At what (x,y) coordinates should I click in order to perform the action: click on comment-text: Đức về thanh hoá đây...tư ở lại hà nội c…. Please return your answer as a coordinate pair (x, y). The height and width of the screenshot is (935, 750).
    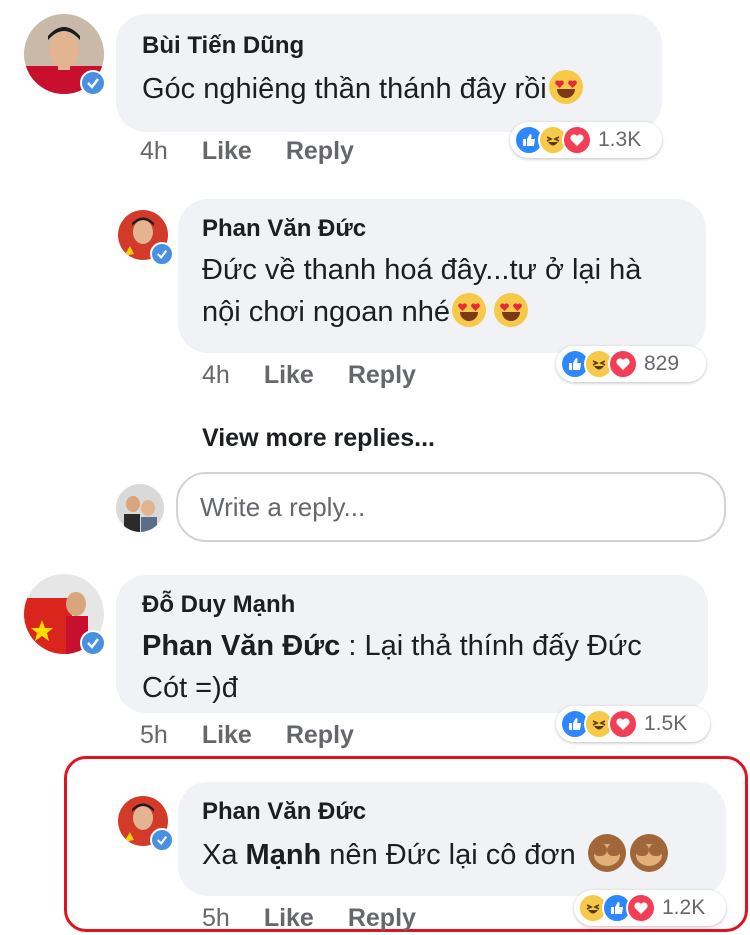
    Looking at the image, I should click on (422, 291).